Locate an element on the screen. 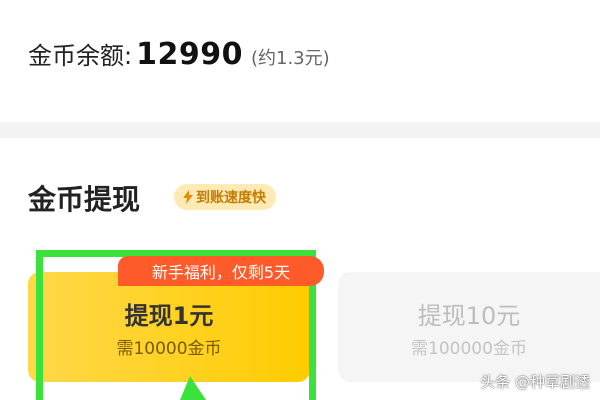 This screenshot has width=600, height=400. pointer-arrow-icon is located at coordinates (193, 388).